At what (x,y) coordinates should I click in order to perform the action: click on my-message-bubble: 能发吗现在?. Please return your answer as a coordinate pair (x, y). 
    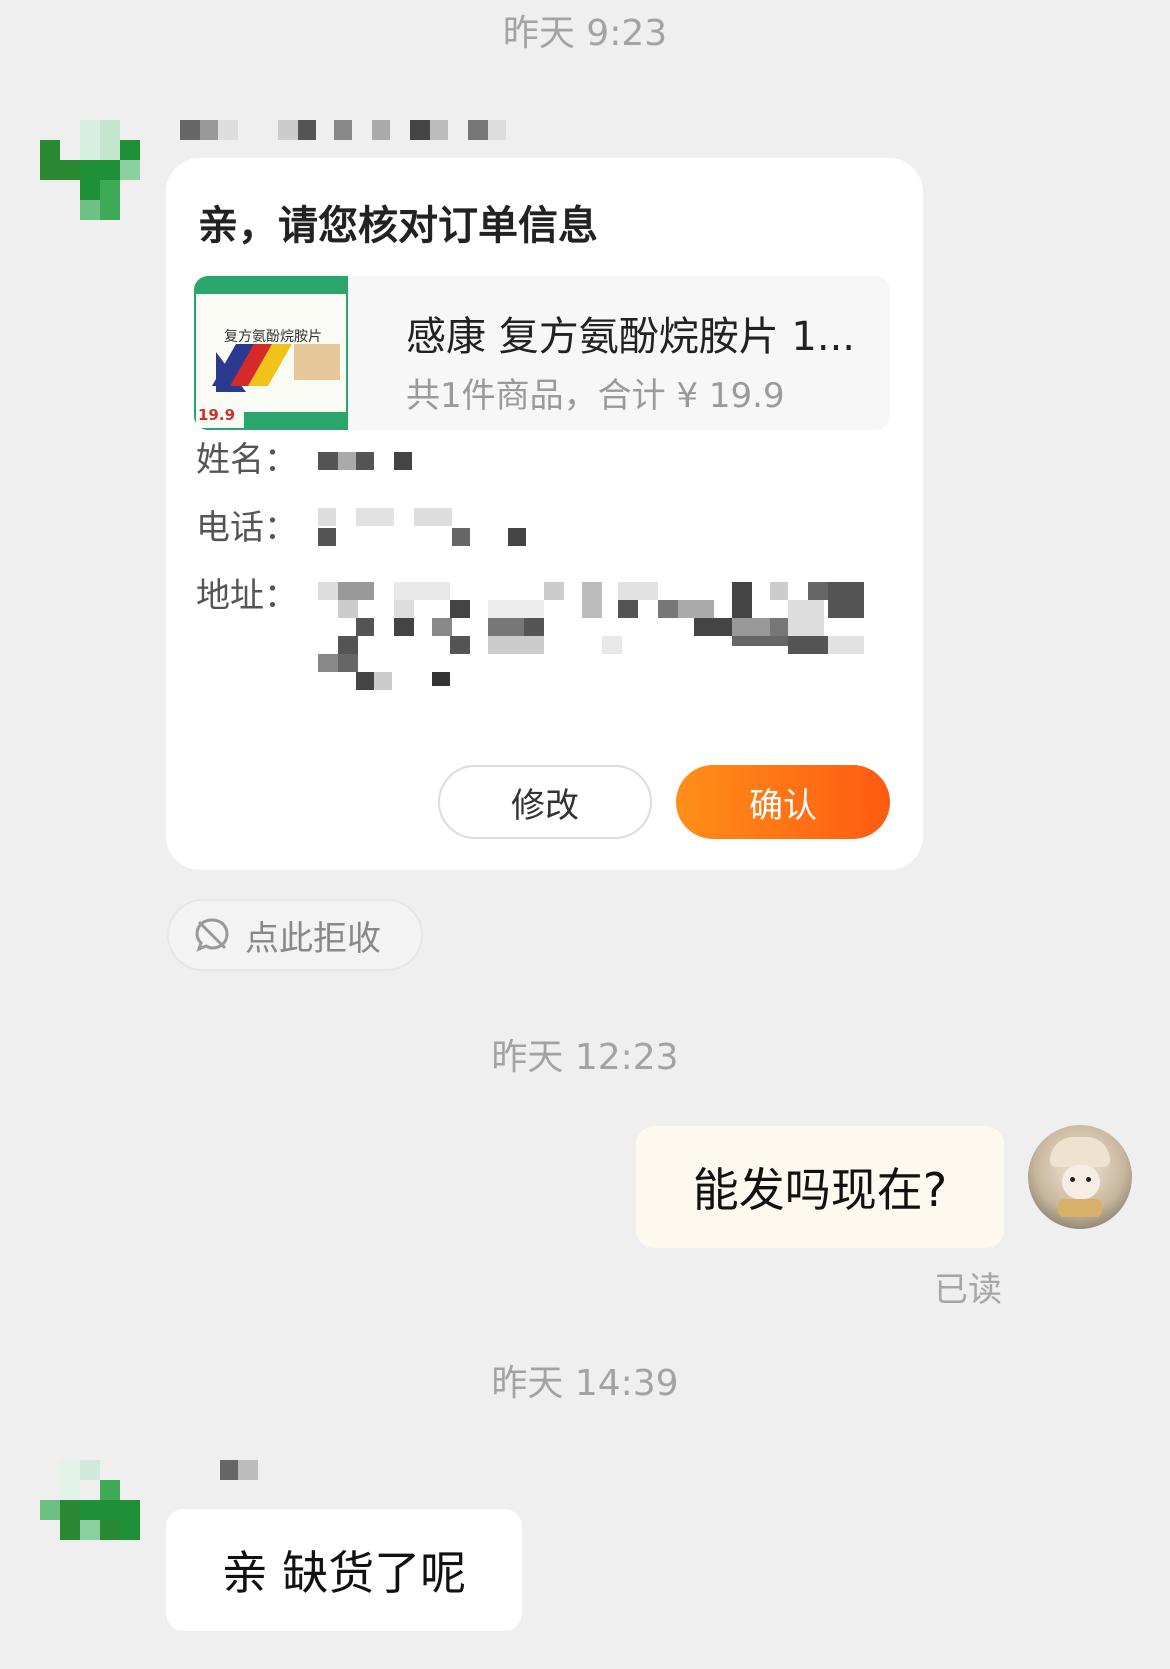
    Looking at the image, I should click on (820, 1187).